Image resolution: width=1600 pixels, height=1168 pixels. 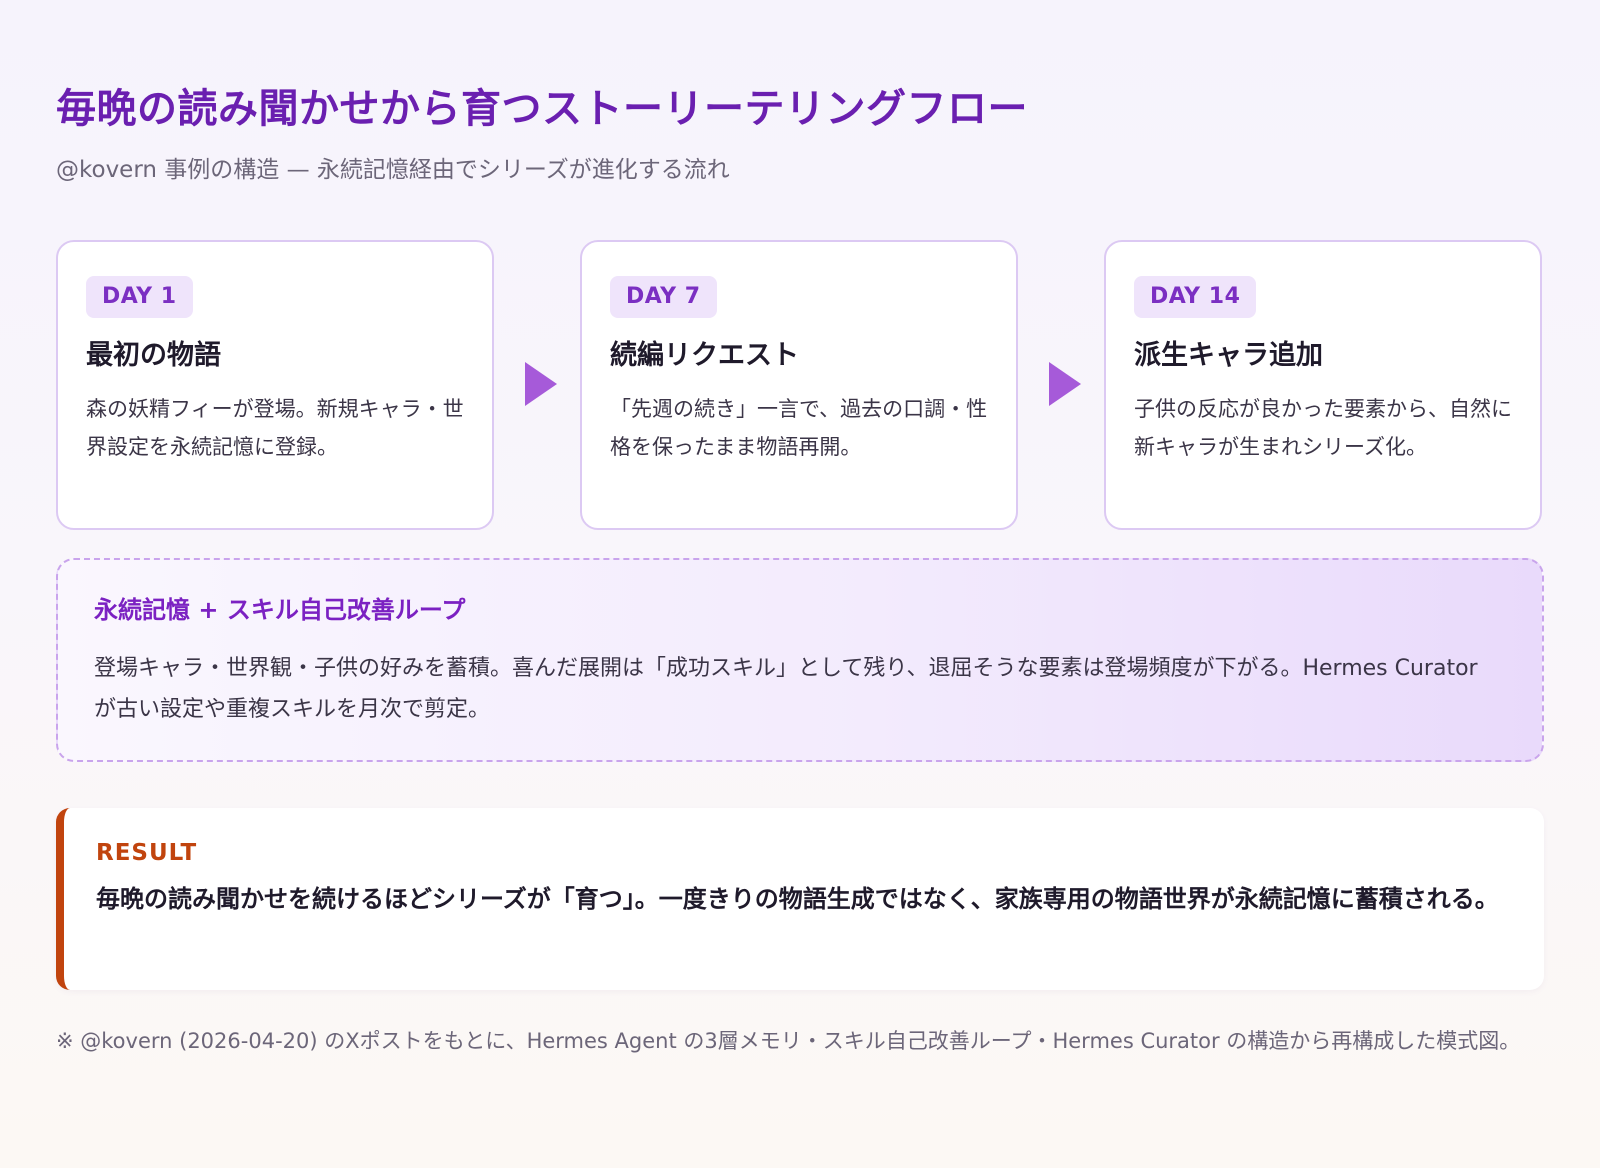 I want to click on step-title: 続編リクエスト, so click(x=704, y=355).